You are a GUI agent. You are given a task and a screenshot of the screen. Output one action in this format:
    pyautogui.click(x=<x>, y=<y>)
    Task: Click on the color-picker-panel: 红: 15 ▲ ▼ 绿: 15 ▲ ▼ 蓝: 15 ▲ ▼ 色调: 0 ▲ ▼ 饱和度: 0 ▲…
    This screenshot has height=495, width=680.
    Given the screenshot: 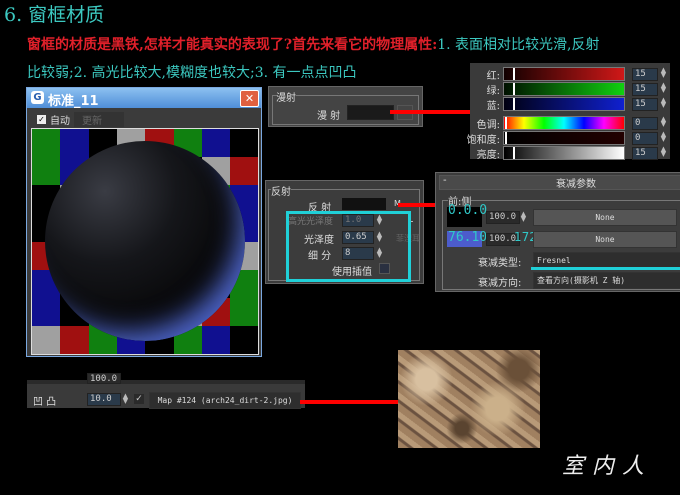 What is the action you would take?
    pyautogui.click(x=568, y=112)
    